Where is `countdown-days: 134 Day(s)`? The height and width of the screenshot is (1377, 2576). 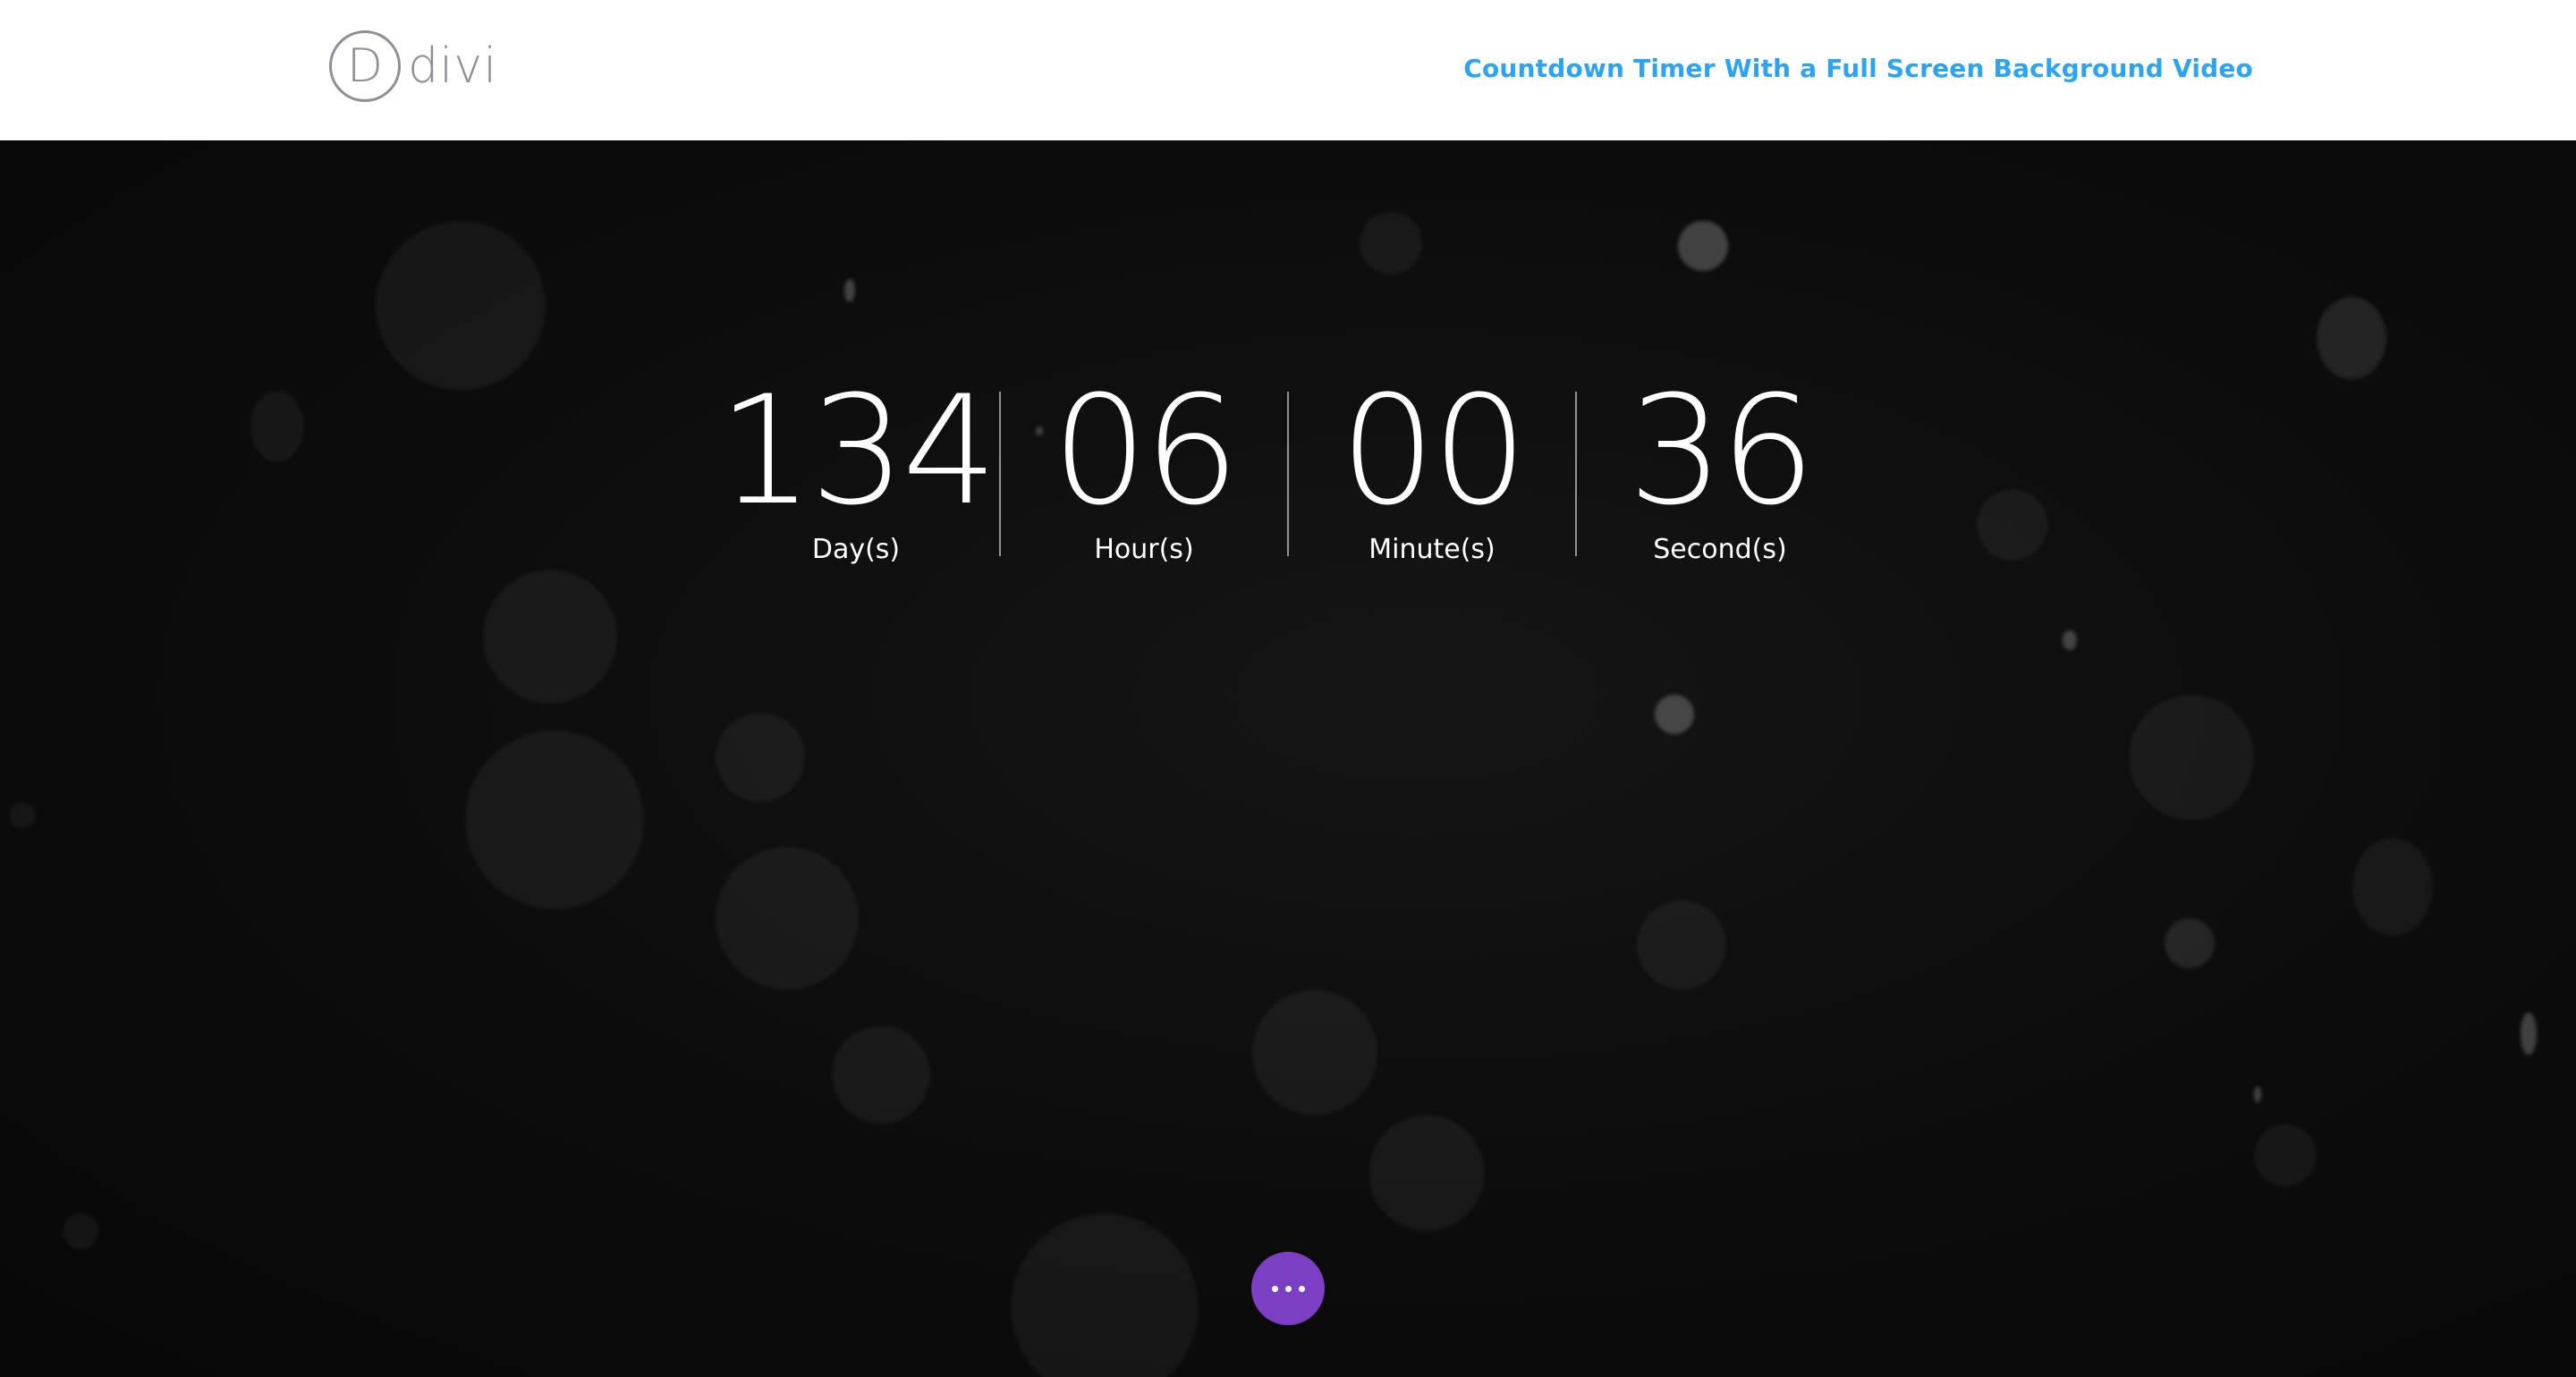 countdown-days: 134 Day(s) is located at coordinates (856, 469).